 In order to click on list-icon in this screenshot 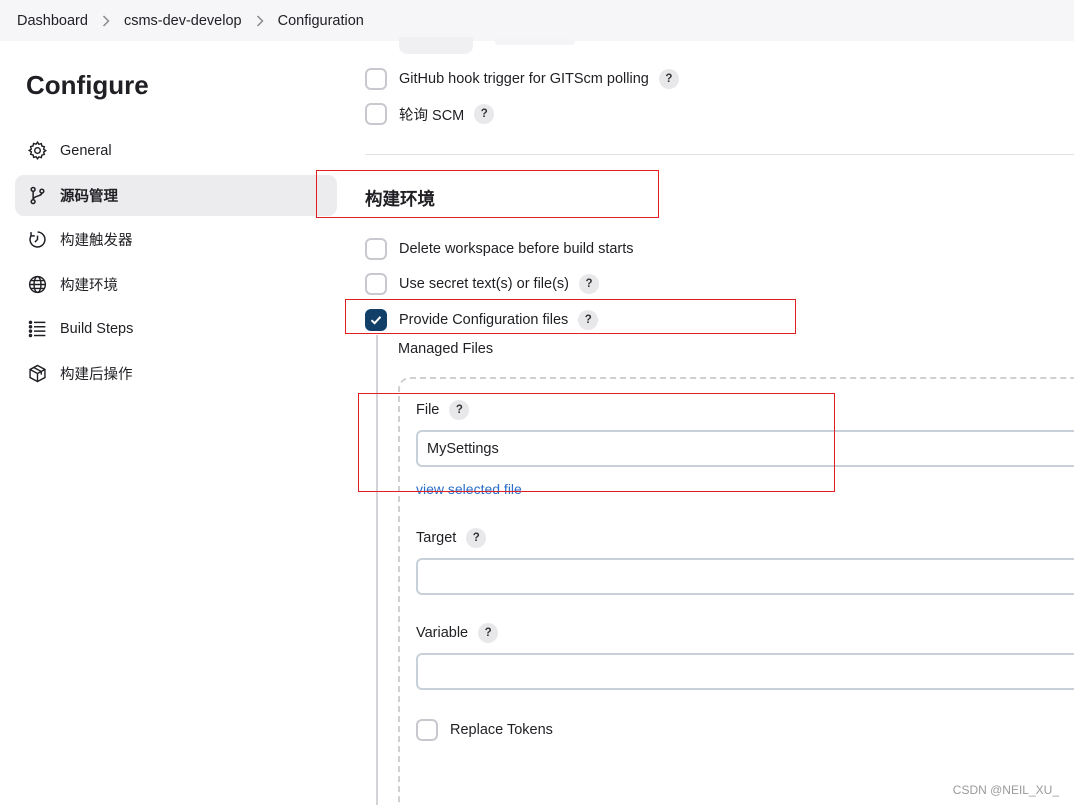, I will do `click(37, 329)`.